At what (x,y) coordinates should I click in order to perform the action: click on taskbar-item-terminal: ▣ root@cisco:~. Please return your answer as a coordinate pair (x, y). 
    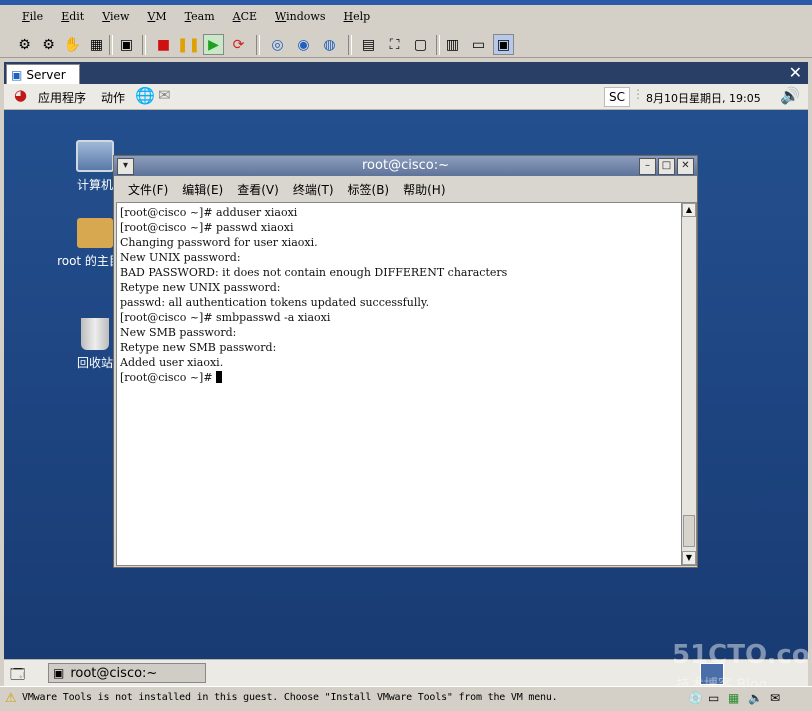
    Looking at the image, I should click on (127, 673).